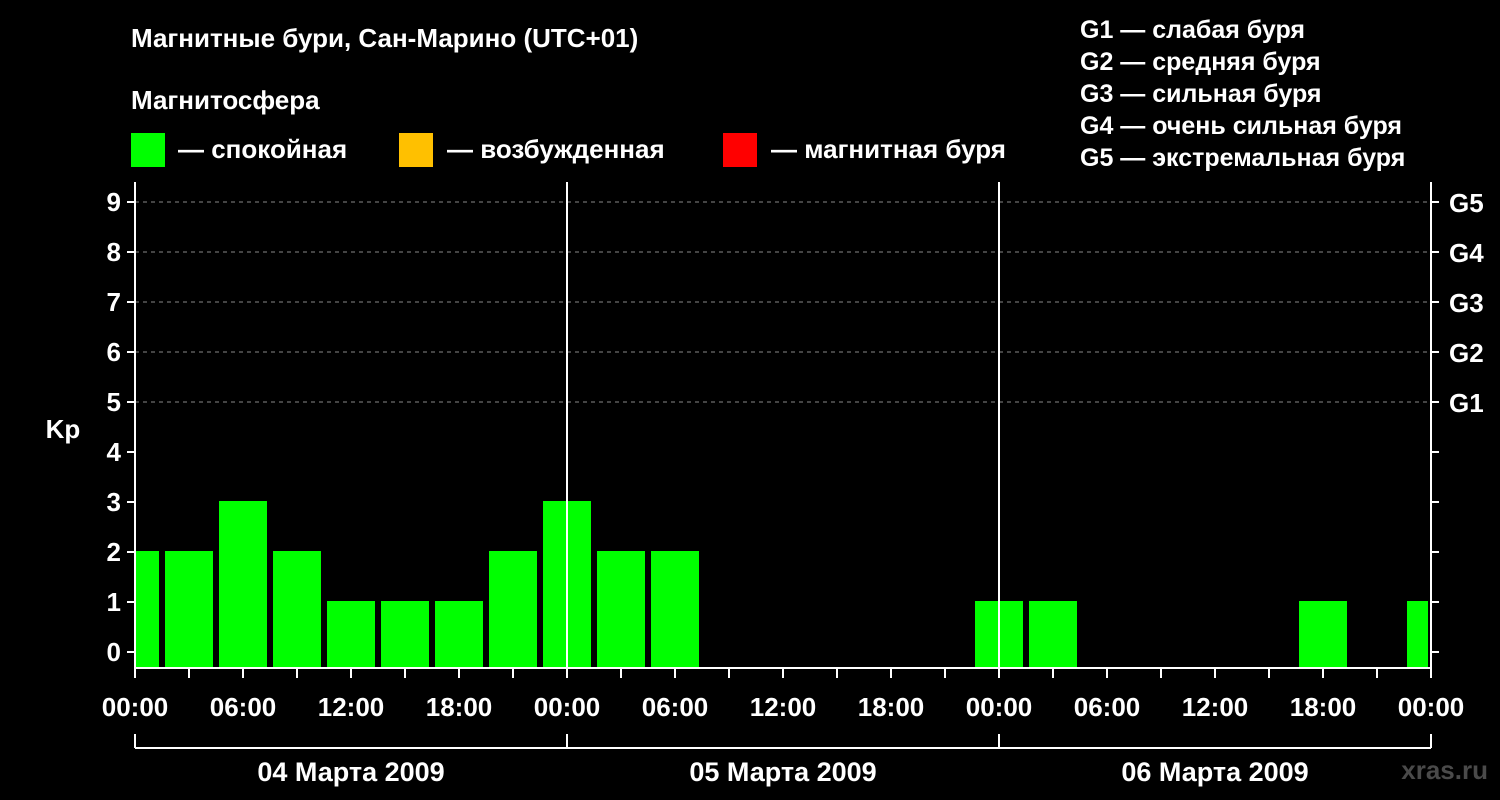 This screenshot has width=1500, height=800. Describe the element at coordinates (114, 502) in the screenshot. I see `y-tick-label: 3` at that location.